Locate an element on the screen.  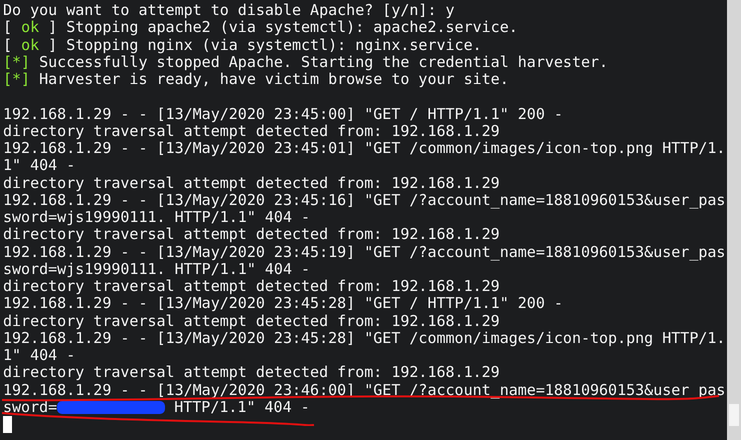
terminal-text: ] Stopping nginx (via systemctl): nginx.service. is located at coordinates (264, 45).